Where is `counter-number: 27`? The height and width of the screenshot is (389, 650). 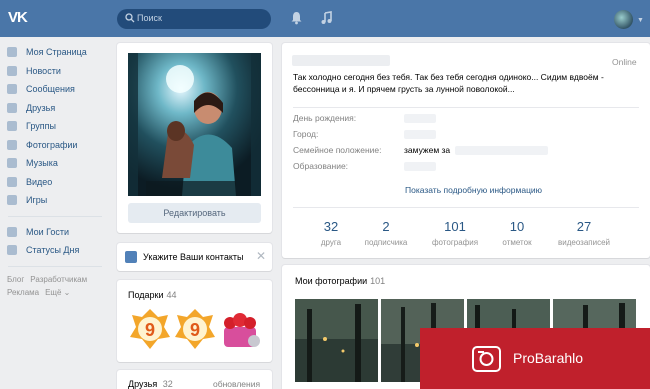 counter-number: 27 is located at coordinates (584, 226).